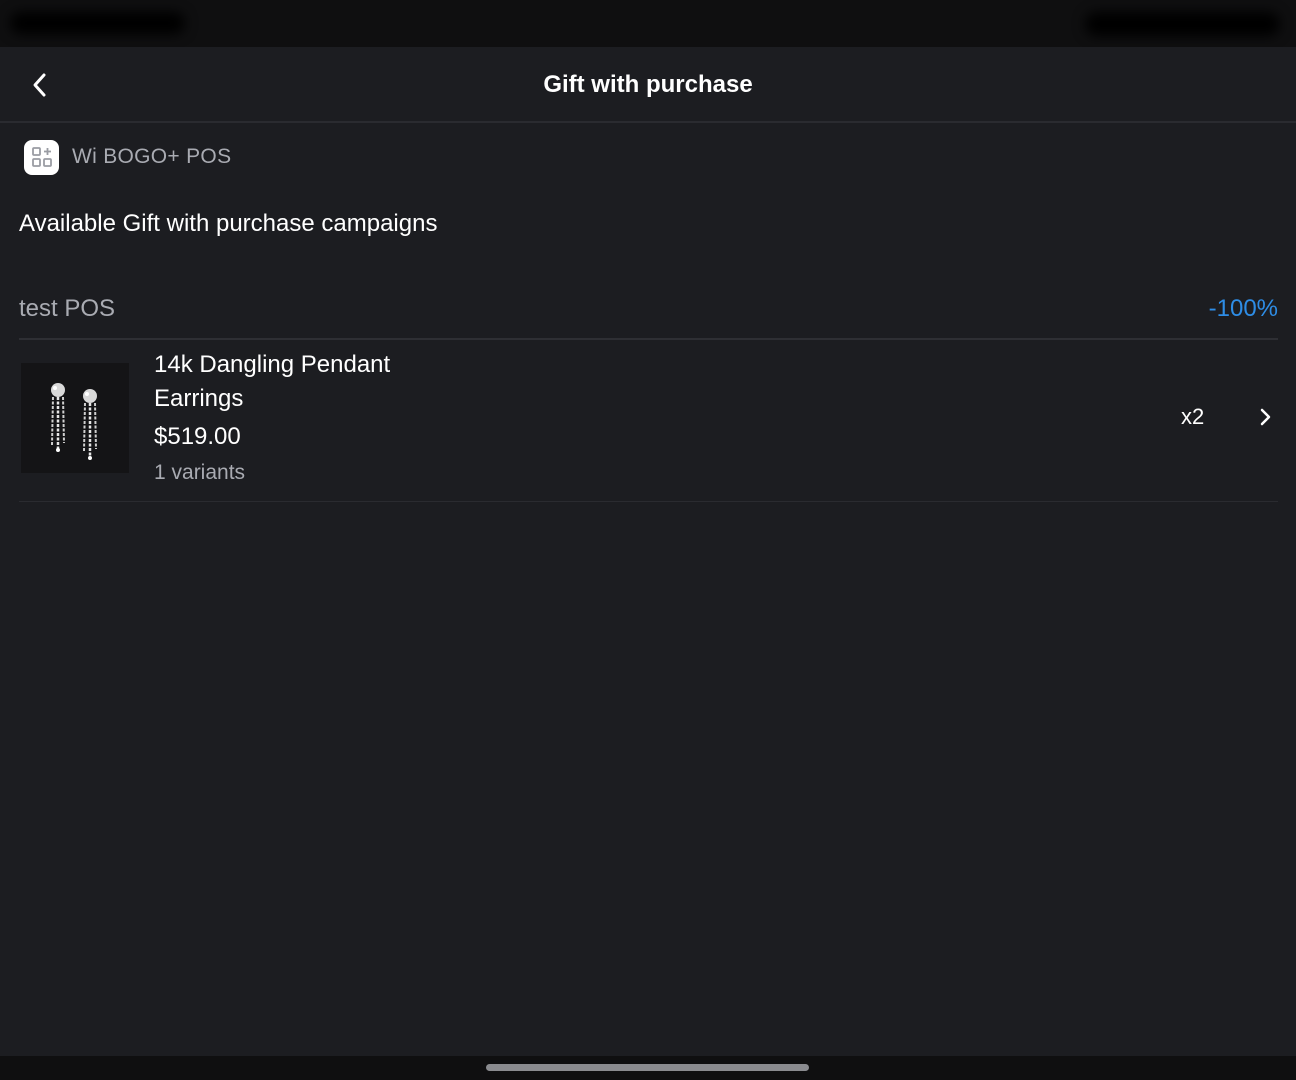  I want to click on app-tag: Wi BOGO+ POS, so click(127, 157).